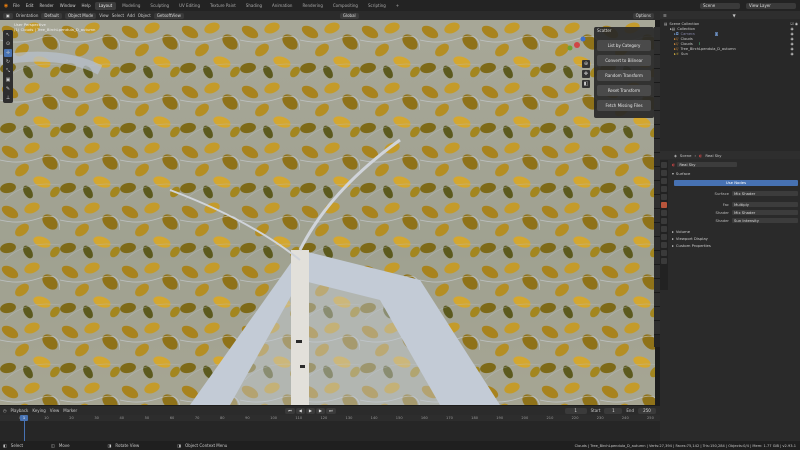  Describe the element at coordinates (664, 197) in the screenshot. I see `scene-tab-icon` at that location.